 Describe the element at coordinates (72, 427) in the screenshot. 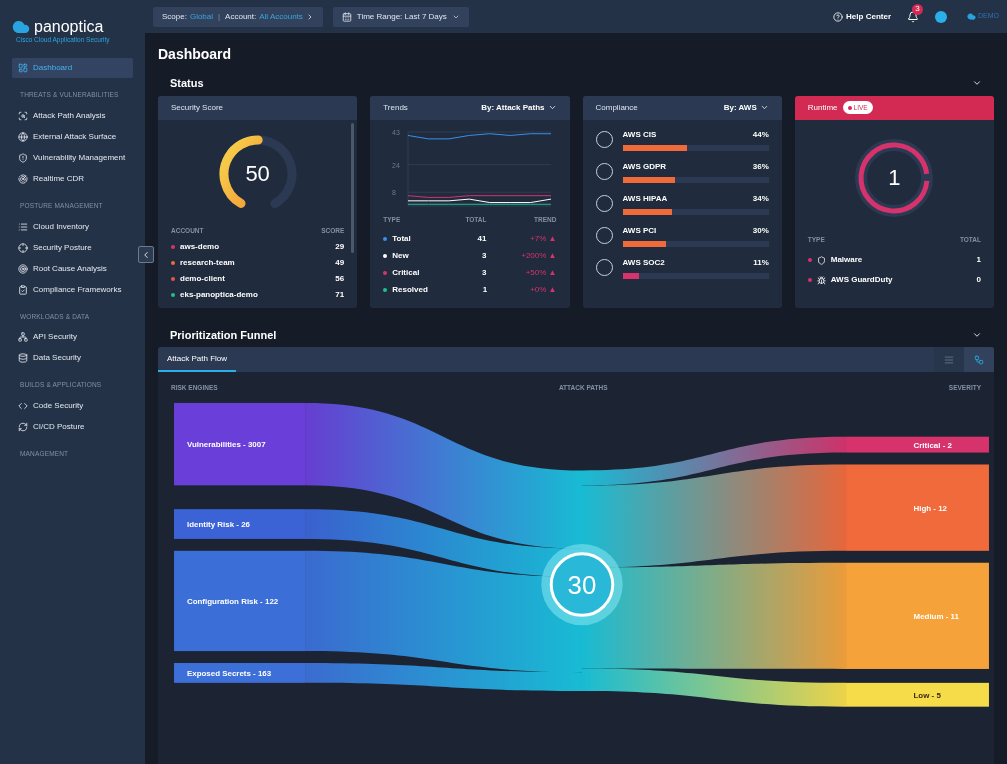

I see `nav-item: CI/CD Posture` at that location.